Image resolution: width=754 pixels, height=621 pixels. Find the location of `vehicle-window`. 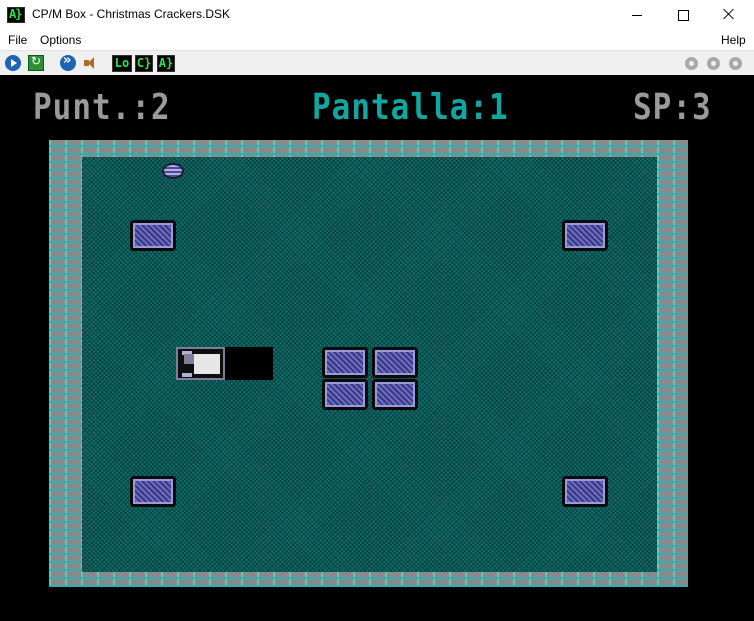

vehicle-window is located at coordinates (189, 359).